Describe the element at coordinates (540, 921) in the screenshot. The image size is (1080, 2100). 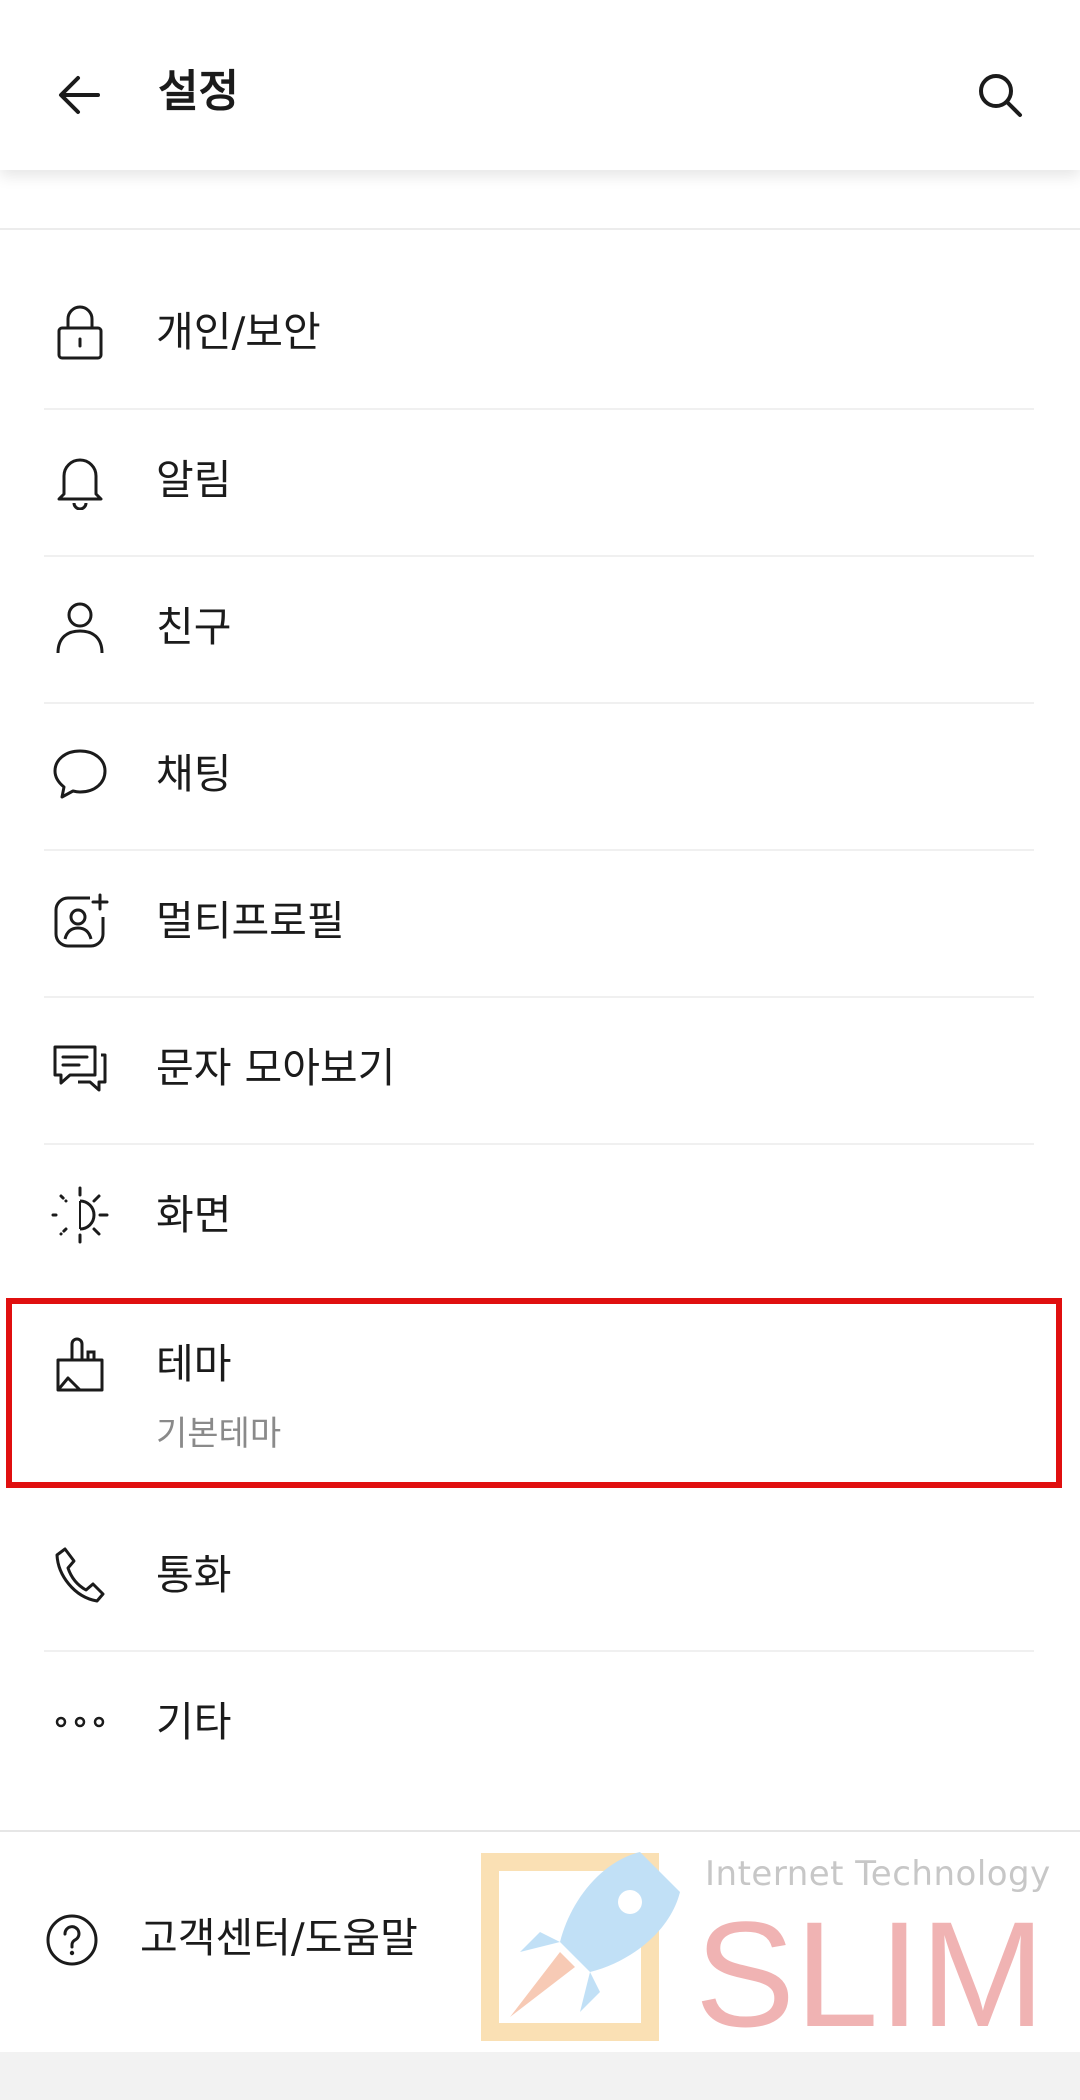
I see `menu-item-multi-profile: 멀티프로필` at that location.